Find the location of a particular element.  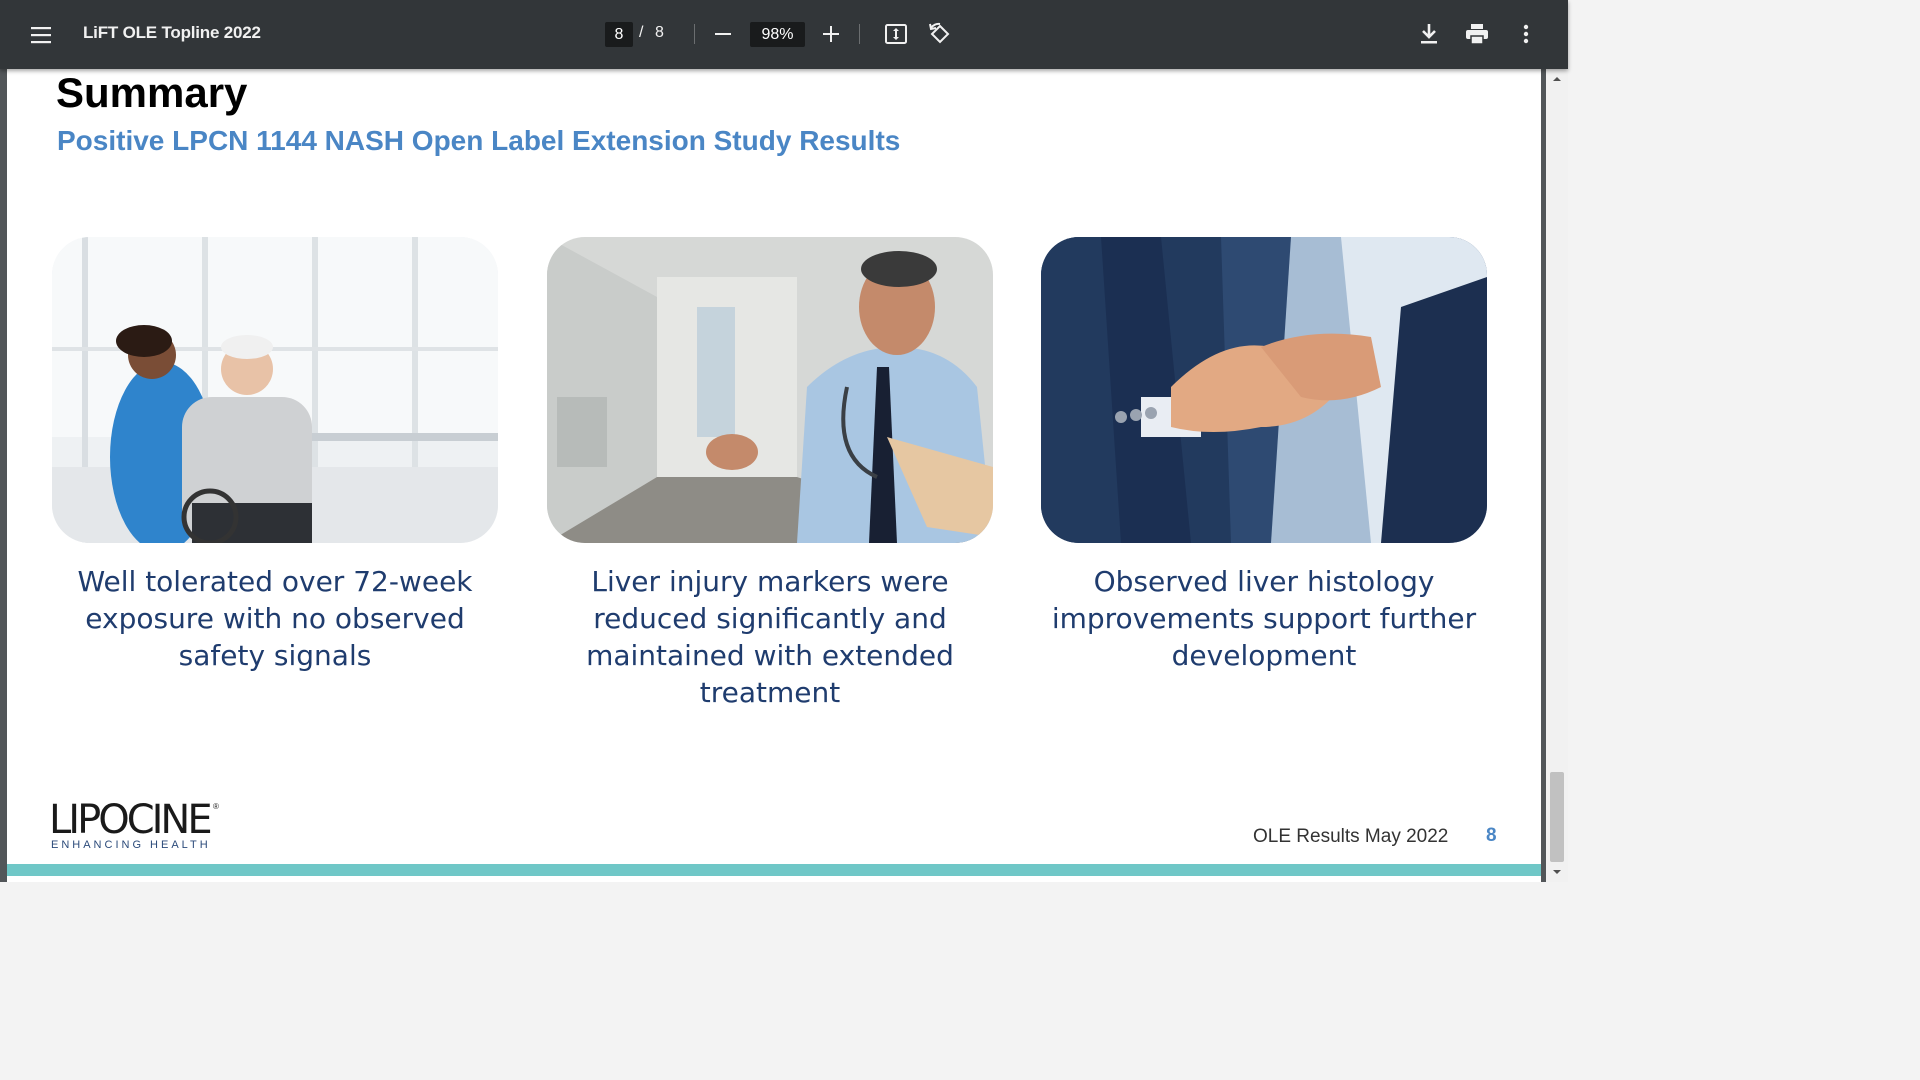

rotate-button is located at coordinates (940, 34).